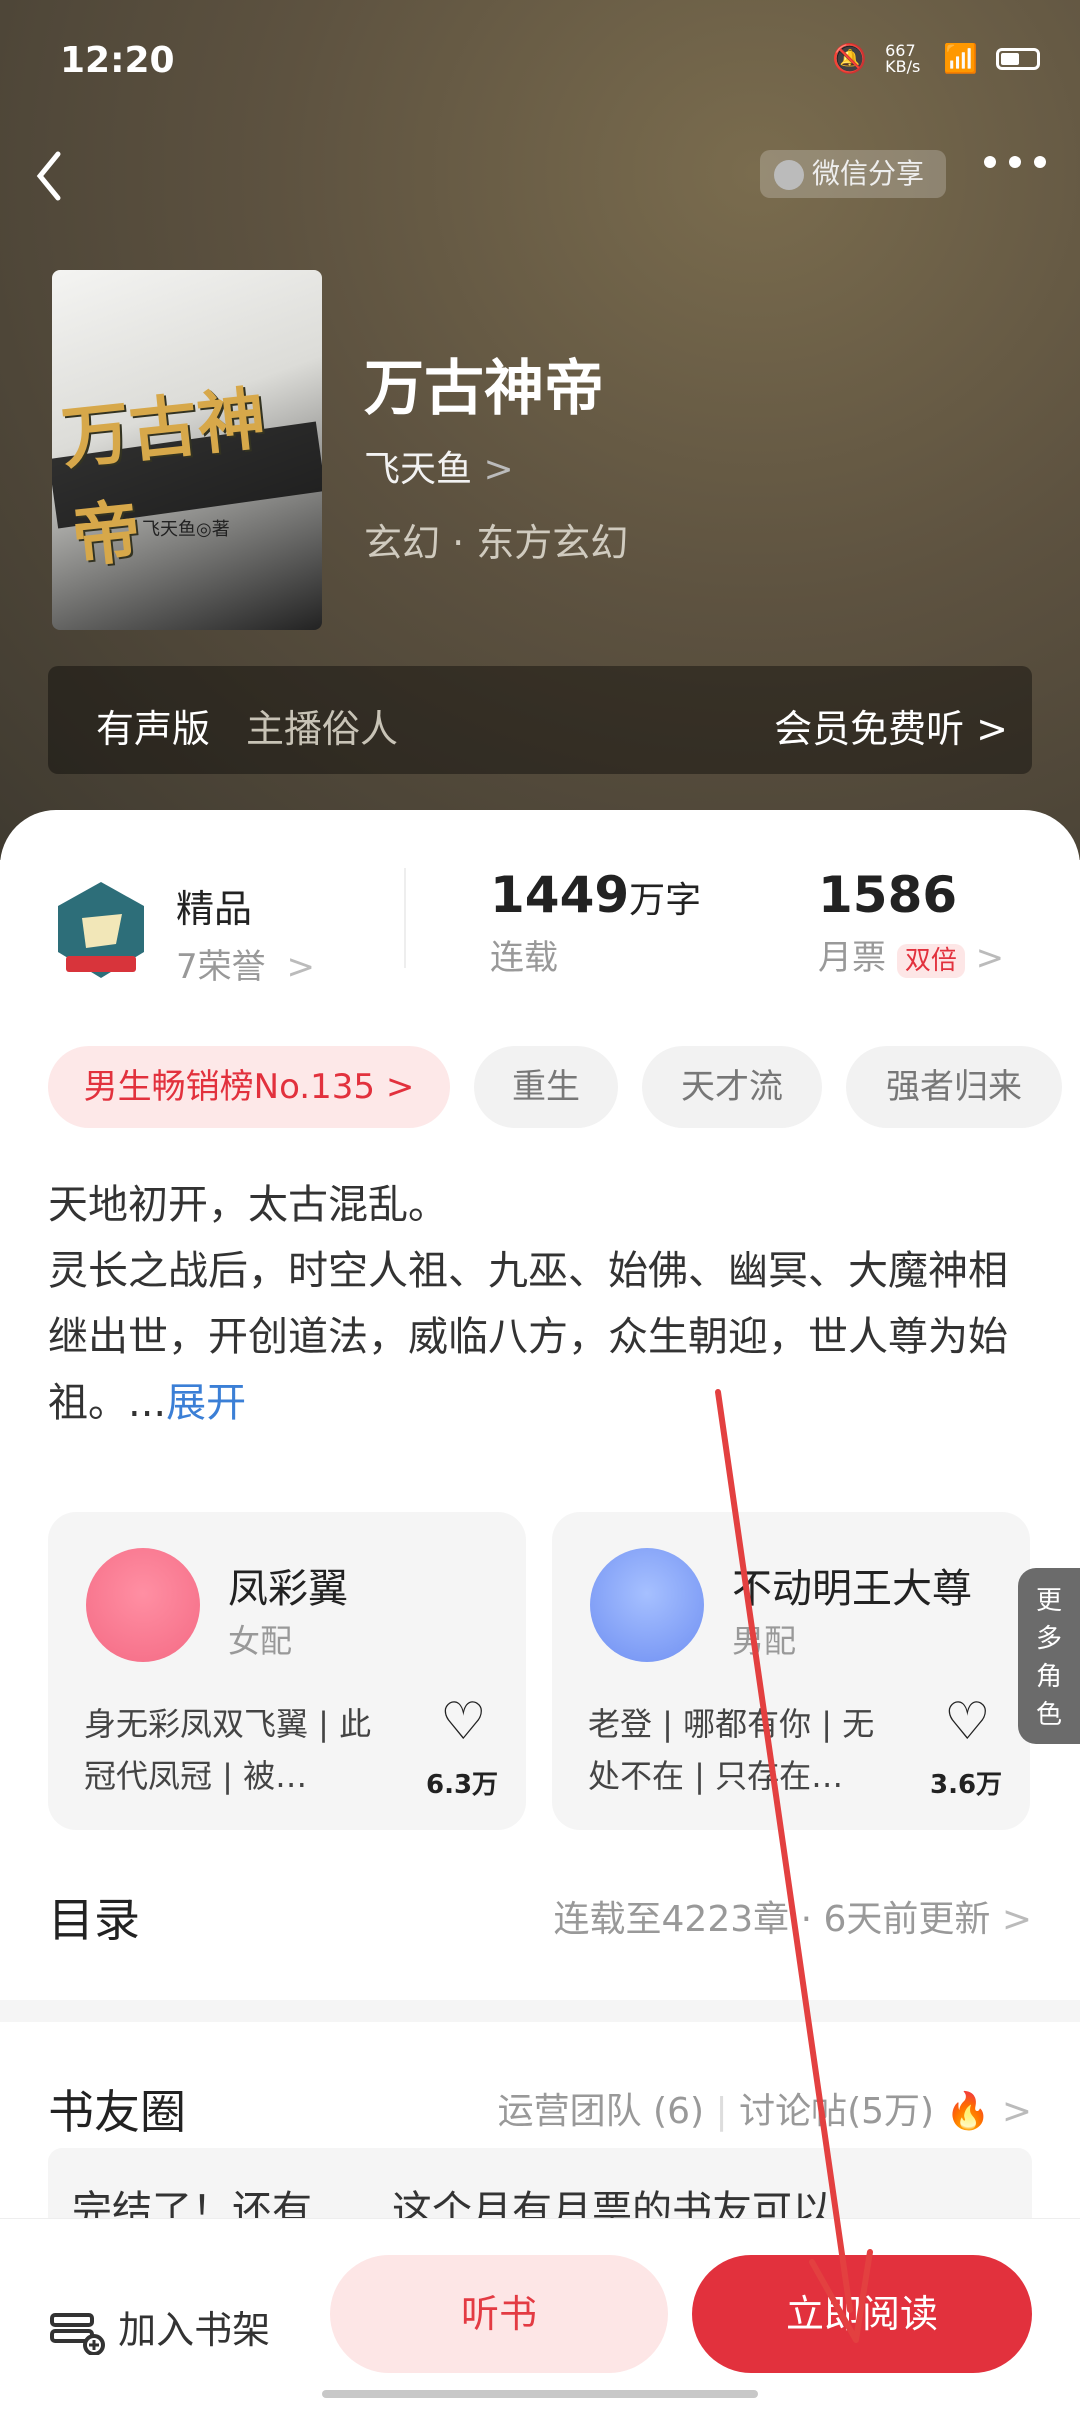 This screenshot has height=2410, width=1080. Describe the element at coordinates (789, 175) in the screenshot. I see `wechat-icon` at that location.